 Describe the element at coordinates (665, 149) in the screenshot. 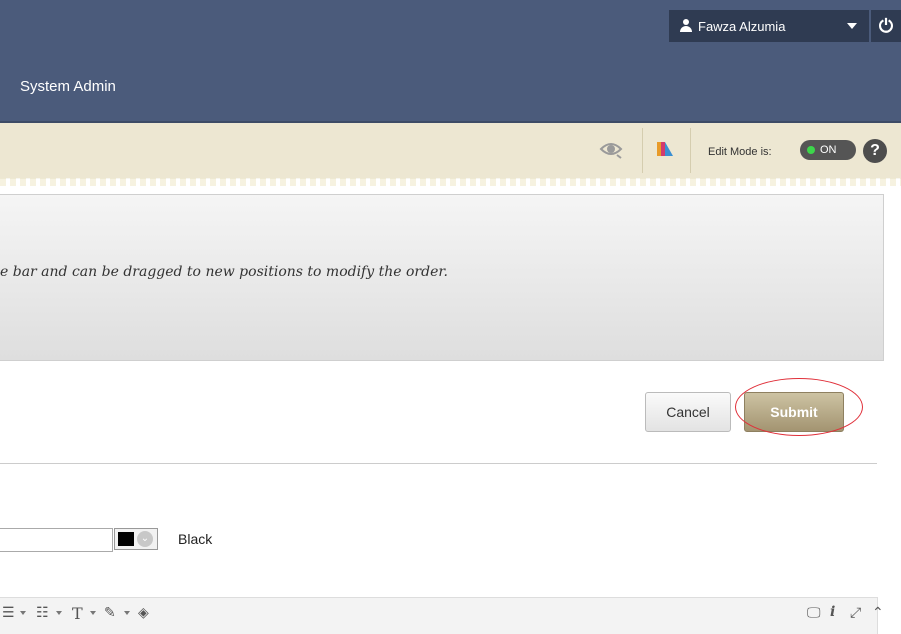

I see `theme-palette-icon` at that location.